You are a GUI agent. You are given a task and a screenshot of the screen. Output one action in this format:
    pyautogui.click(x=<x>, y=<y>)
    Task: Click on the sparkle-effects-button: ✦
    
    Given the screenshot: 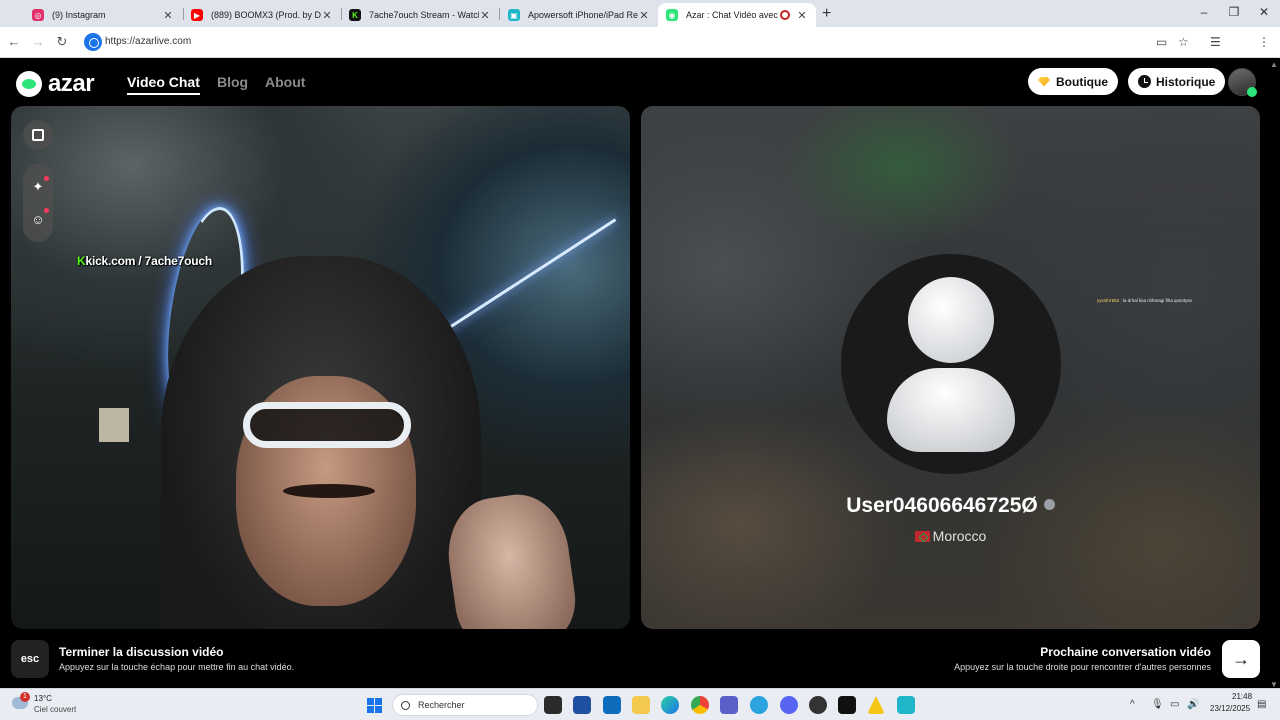 What is the action you would take?
    pyautogui.click(x=38, y=187)
    